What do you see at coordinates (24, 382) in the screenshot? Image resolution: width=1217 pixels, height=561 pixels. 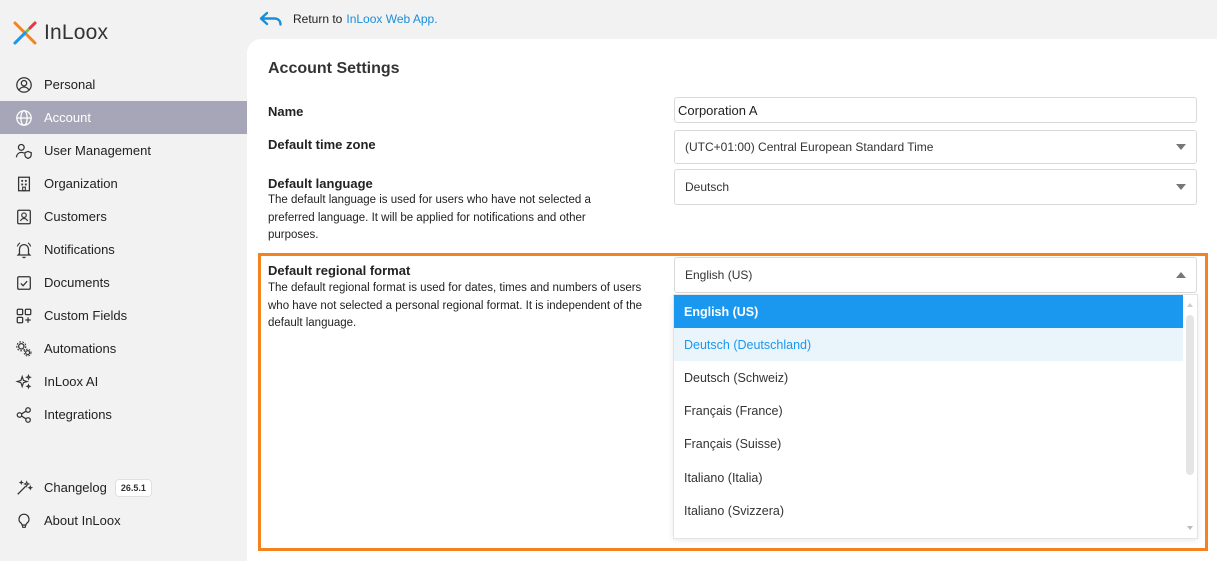 I see `sparkle-icon` at bounding box center [24, 382].